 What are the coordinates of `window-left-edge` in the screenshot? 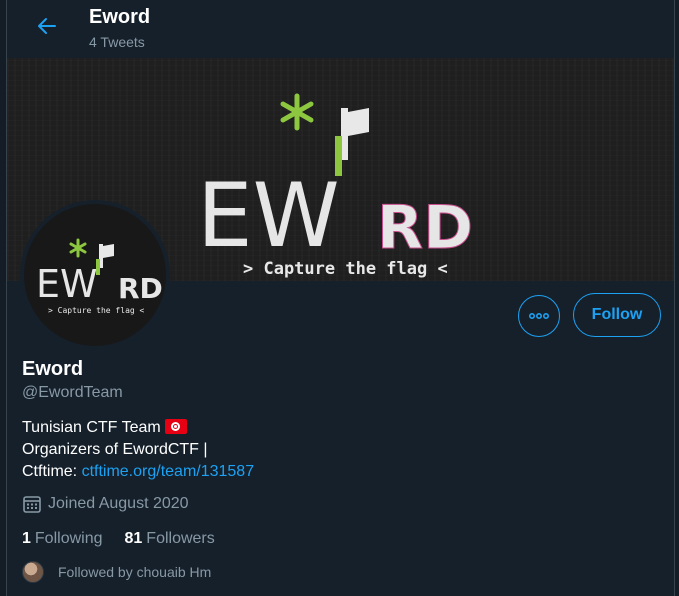 It's located at (3, 298).